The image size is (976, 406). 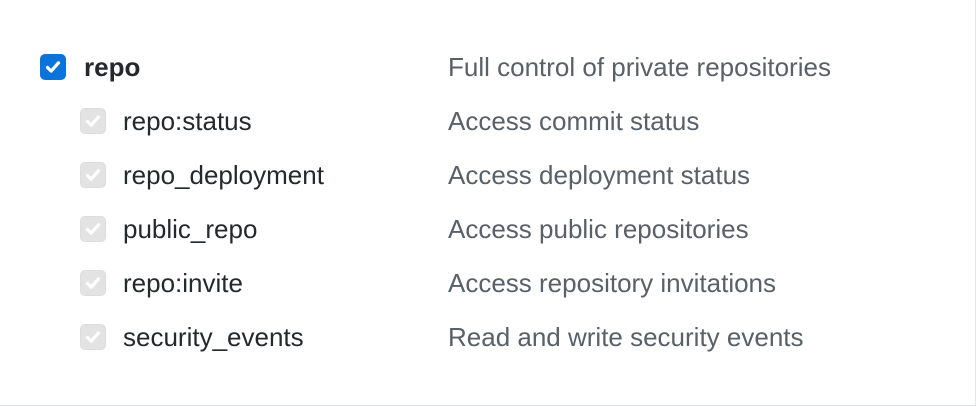 I want to click on scope-description-repo-deployment: Access deployment status, so click(x=599, y=175).